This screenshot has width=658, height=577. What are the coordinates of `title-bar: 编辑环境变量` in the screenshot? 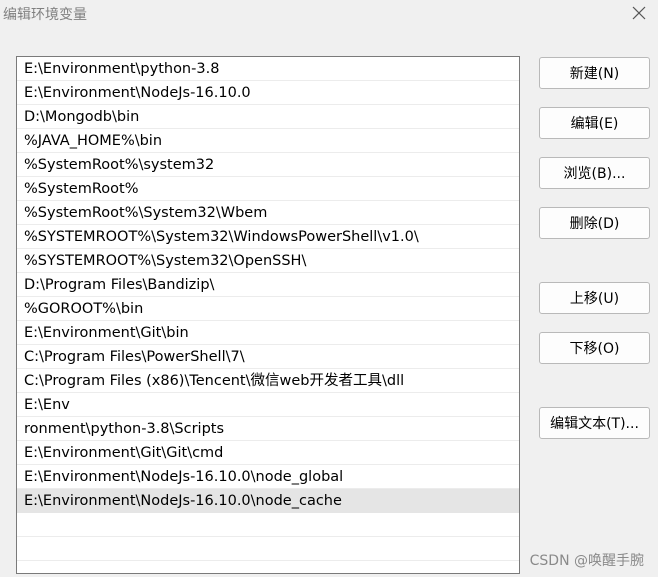 It's located at (329, 15).